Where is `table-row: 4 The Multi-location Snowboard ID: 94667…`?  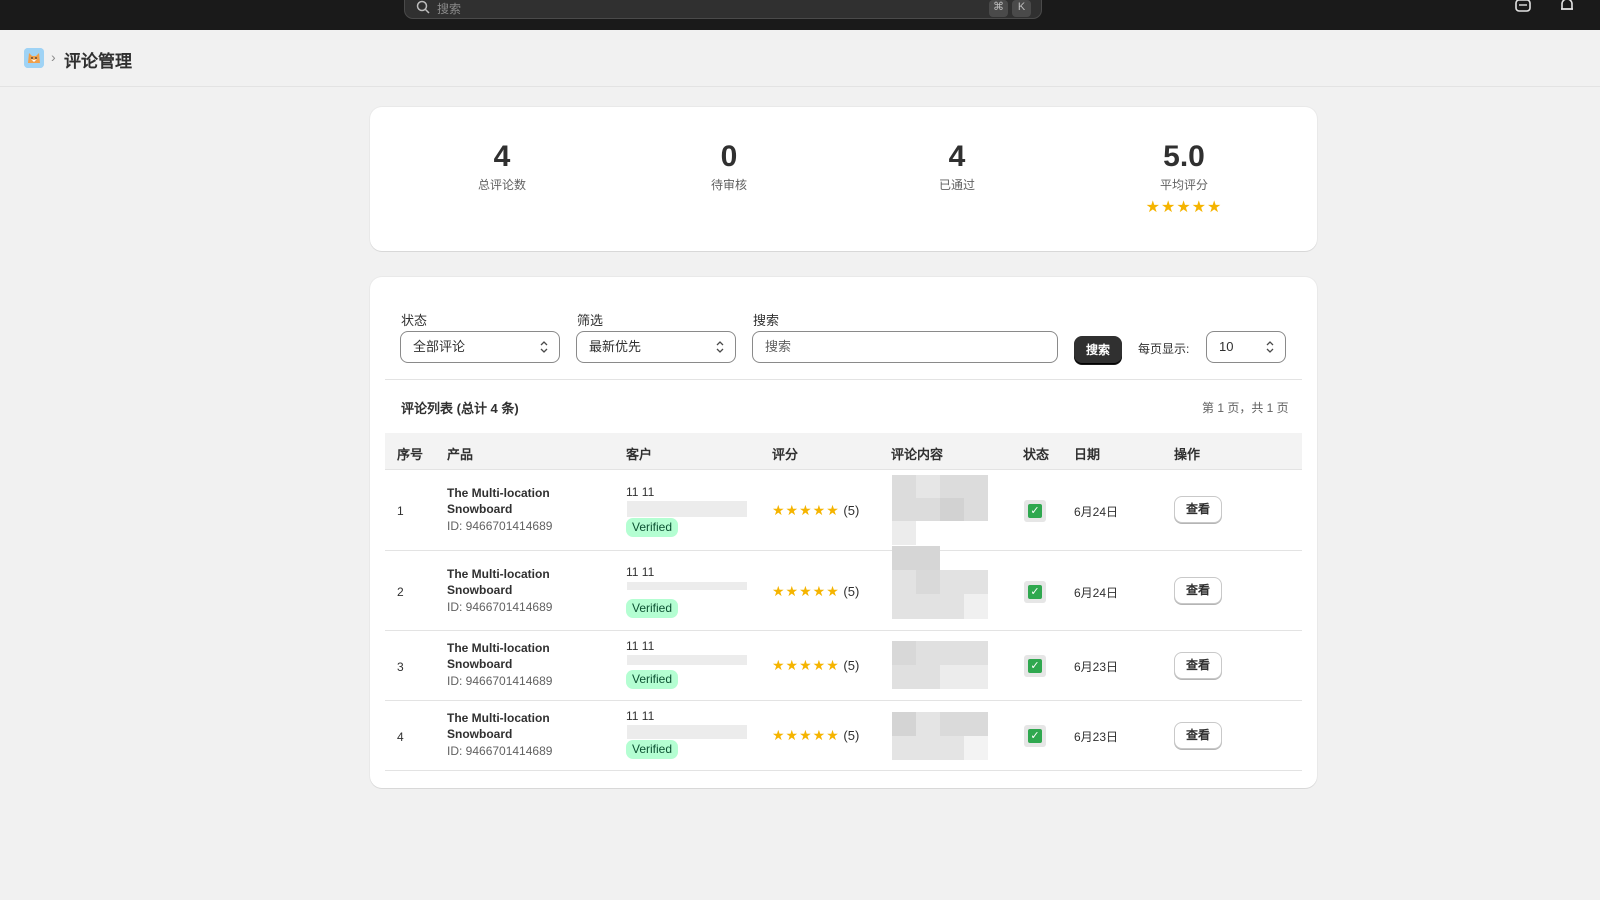 table-row: 4 The Multi-location Snowboard ID: 94667… is located at coordinates (843, 736).